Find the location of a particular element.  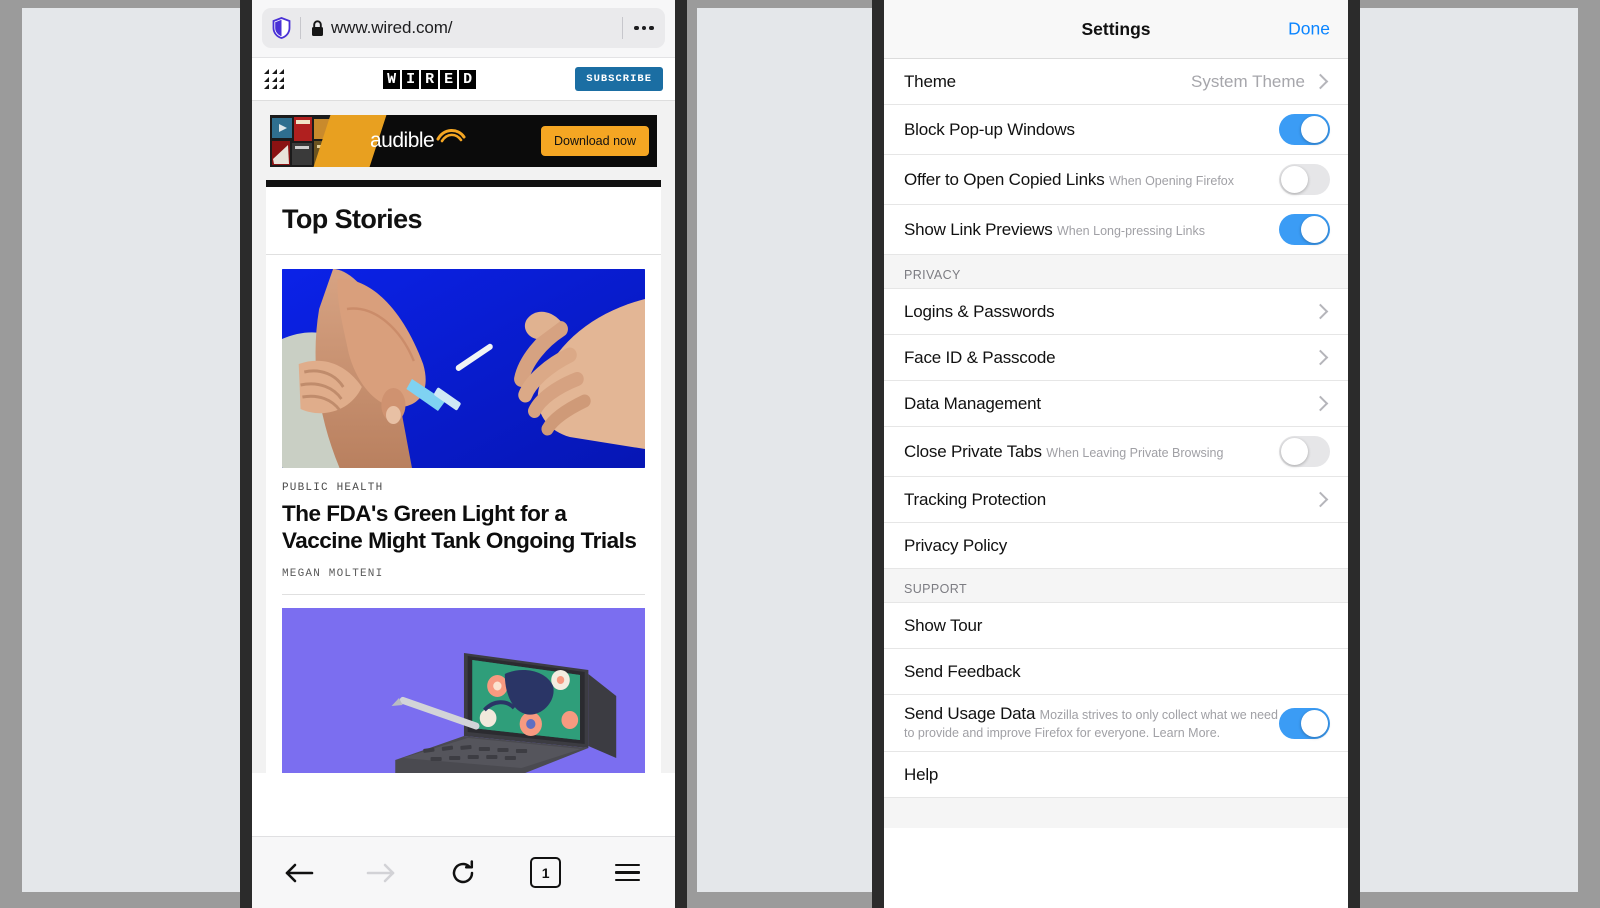

row-value: System Theme is located at coordinates (1247, 81).